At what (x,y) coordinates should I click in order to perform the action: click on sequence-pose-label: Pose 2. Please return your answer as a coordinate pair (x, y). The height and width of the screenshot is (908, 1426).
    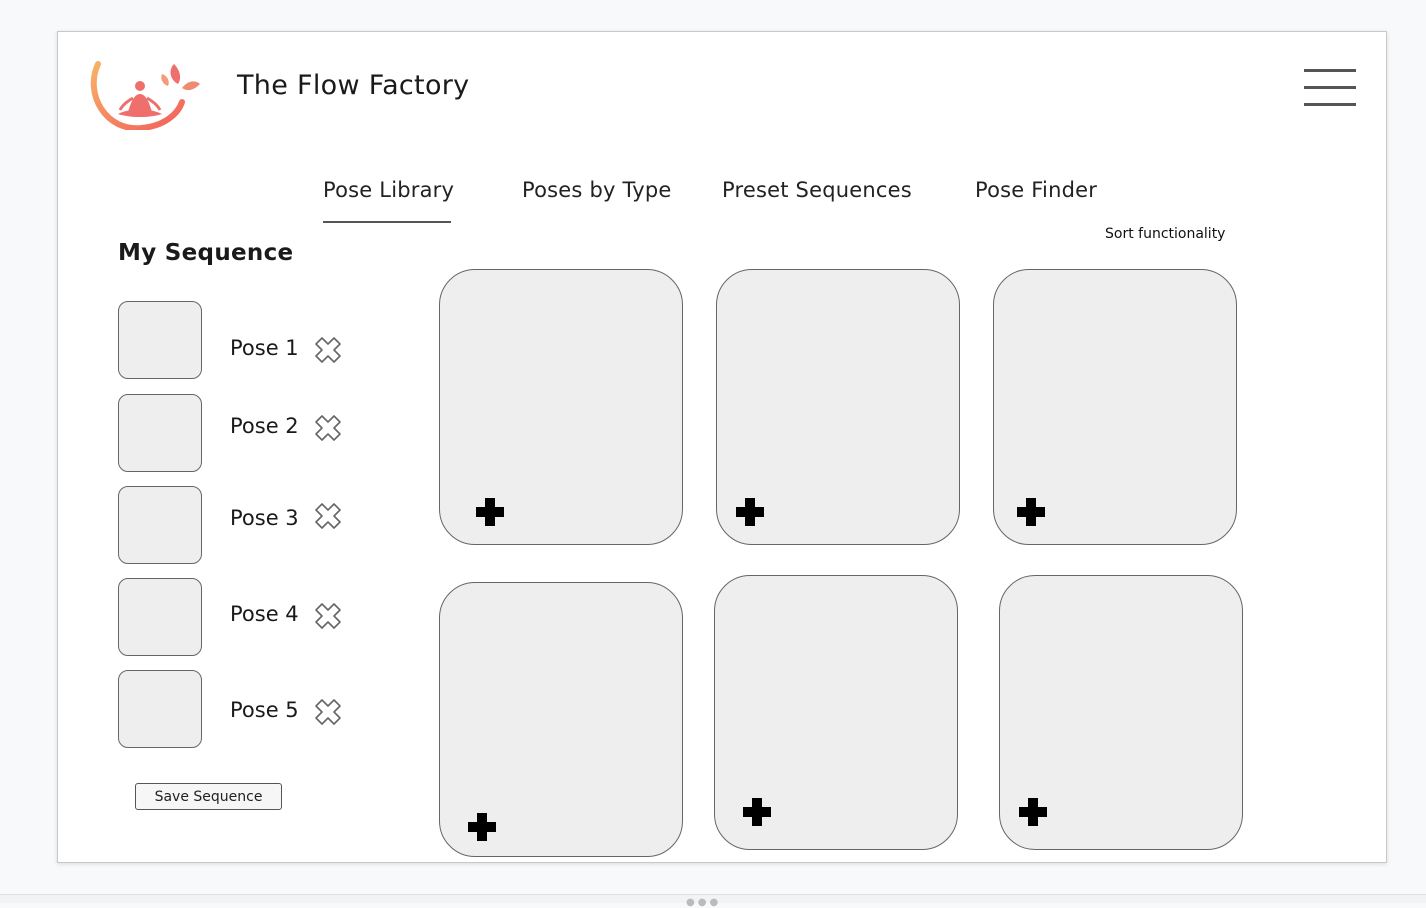
    Looking at the image, I should click on (264, 426).